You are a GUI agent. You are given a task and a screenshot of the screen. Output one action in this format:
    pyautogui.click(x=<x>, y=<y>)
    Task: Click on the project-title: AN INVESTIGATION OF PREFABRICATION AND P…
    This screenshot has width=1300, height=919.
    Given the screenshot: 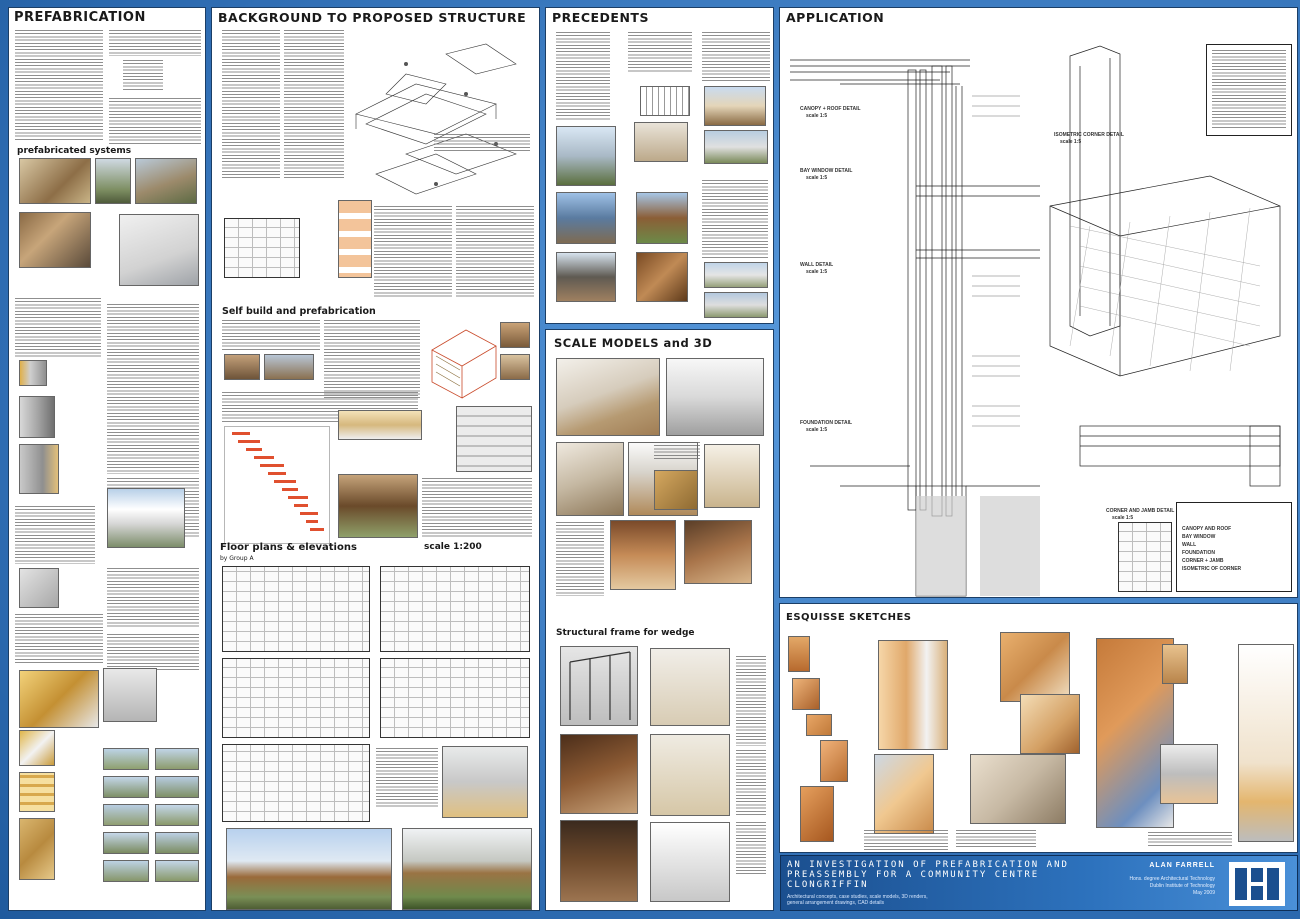 What is the action you would take?
    pyautogui.click(x=928, y=875)
    